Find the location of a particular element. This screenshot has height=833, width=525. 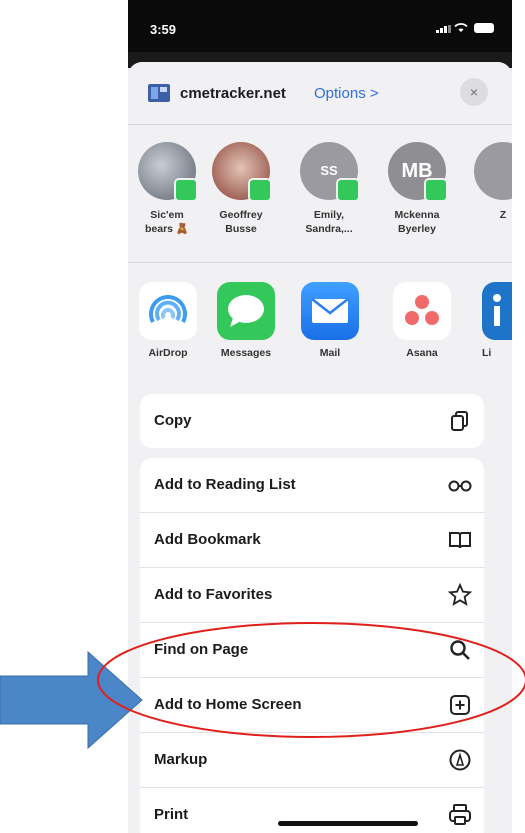

signal-icon is located at coordinates (443, 29).